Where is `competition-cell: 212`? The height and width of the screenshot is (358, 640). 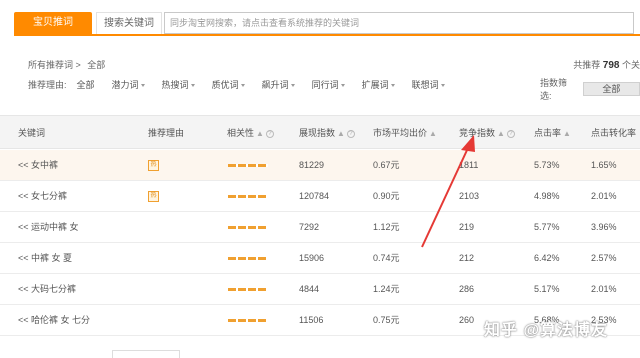
competition-cell: 212 is located at coordinates (467, 258).